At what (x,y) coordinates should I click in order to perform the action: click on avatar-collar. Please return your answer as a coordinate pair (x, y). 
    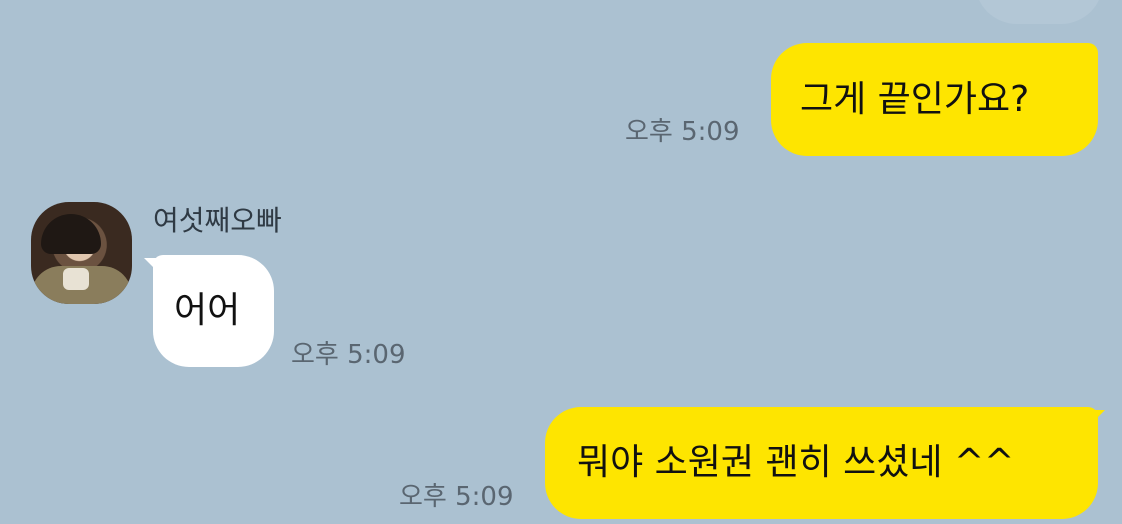
    Looking at the image, I should click on (76, 279).